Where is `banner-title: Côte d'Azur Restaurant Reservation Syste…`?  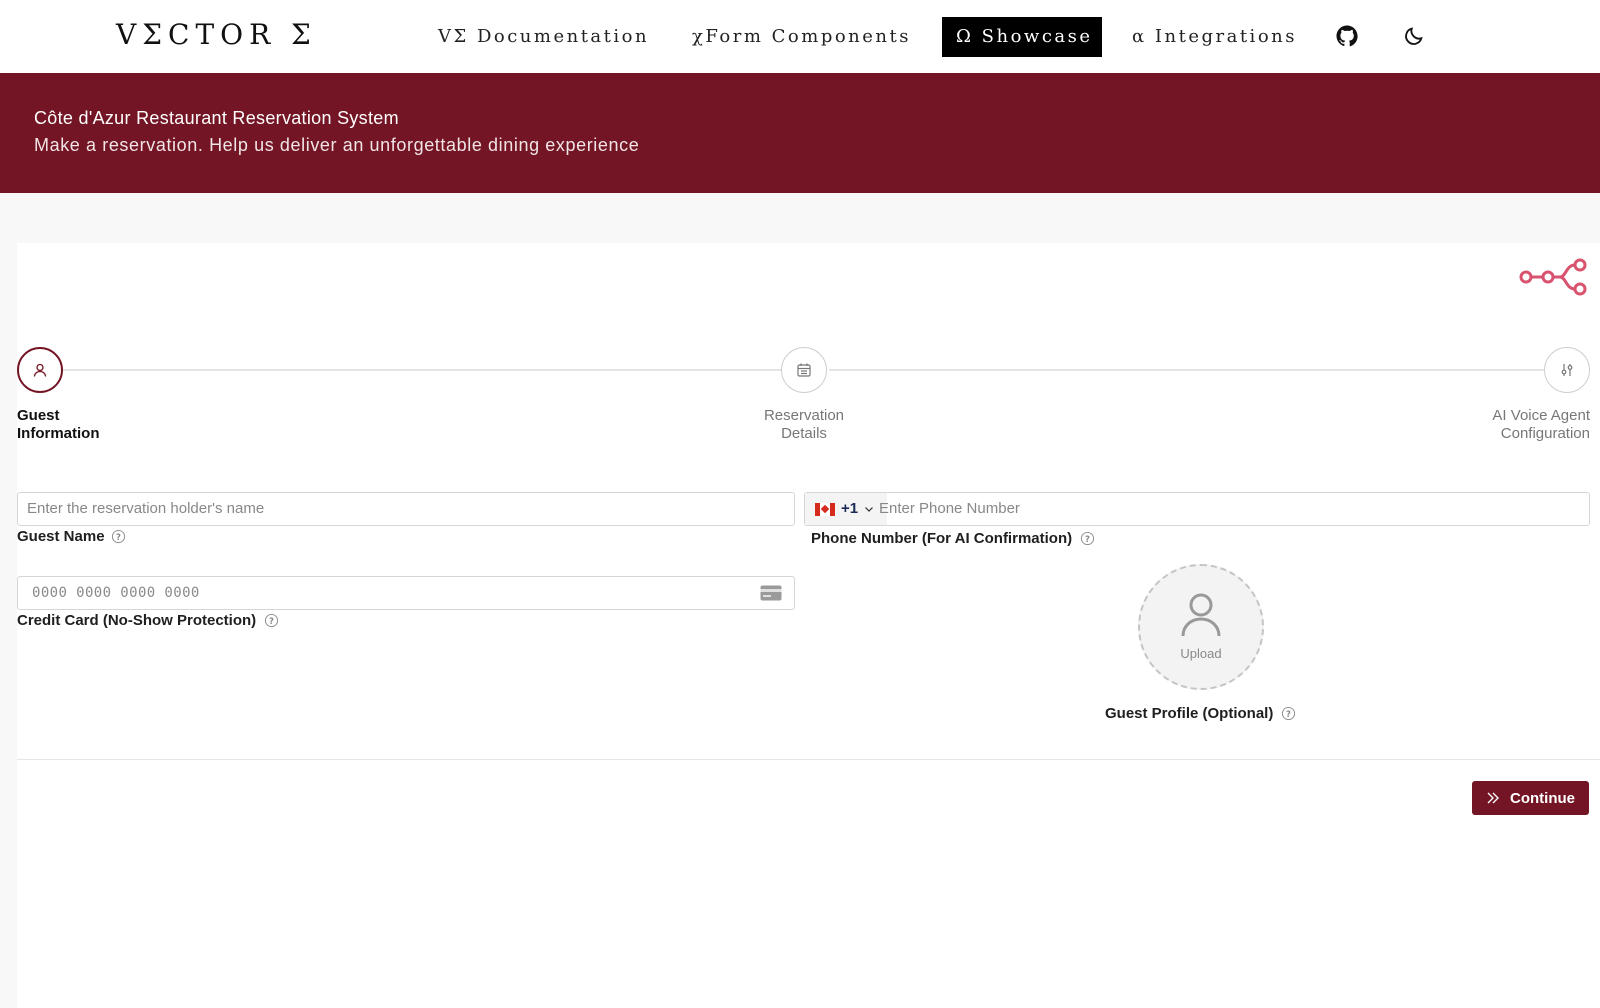 banner-title: Côte d'Azur Restaurant Reservation Syste… is located at coordinates (216, 118).